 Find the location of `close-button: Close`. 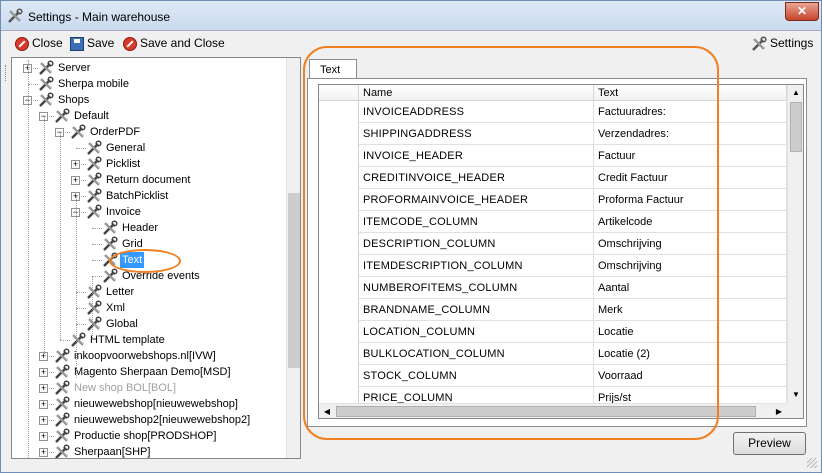

close-button: Close is located at coordinates (39, 43).